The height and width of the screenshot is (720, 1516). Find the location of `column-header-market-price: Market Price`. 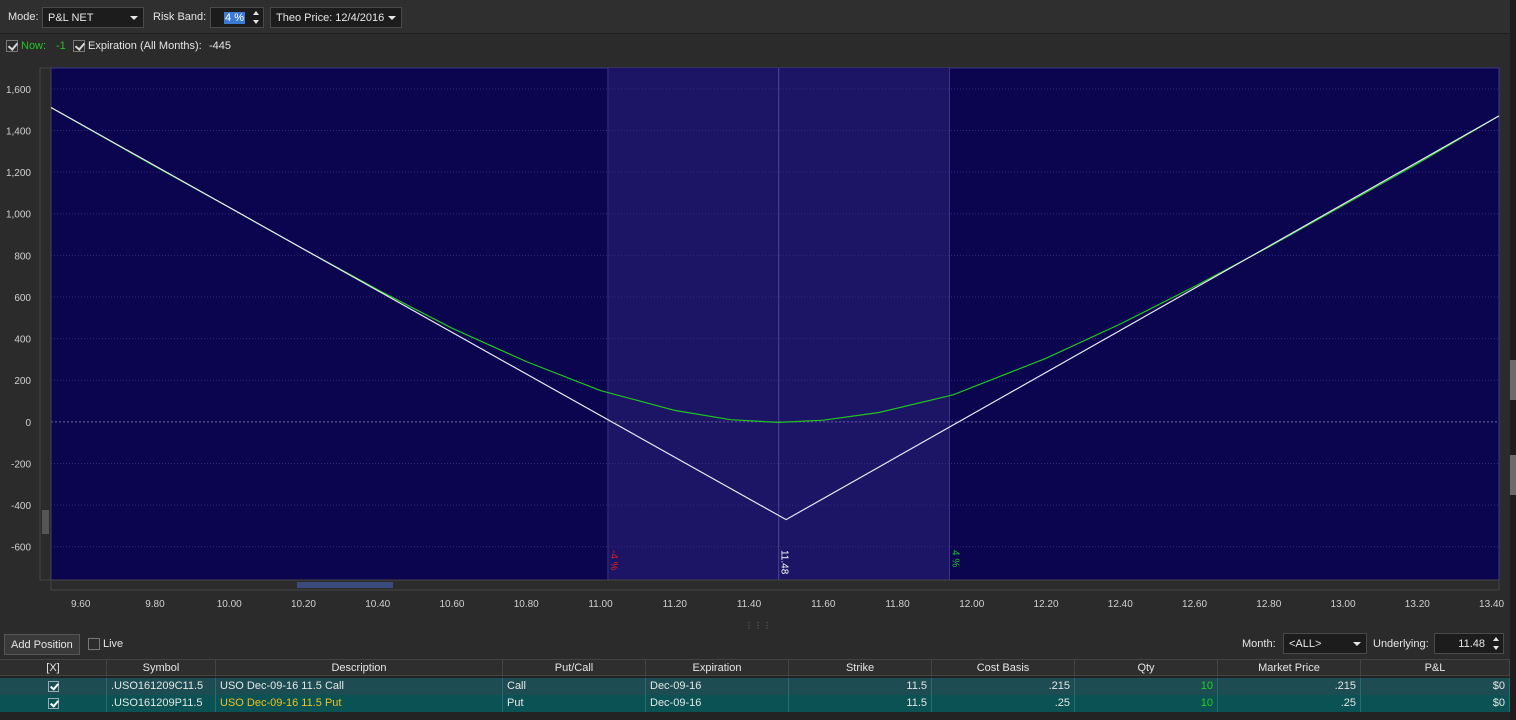

column-header-market-price: Market Price is located at coordinates (1289, 668).